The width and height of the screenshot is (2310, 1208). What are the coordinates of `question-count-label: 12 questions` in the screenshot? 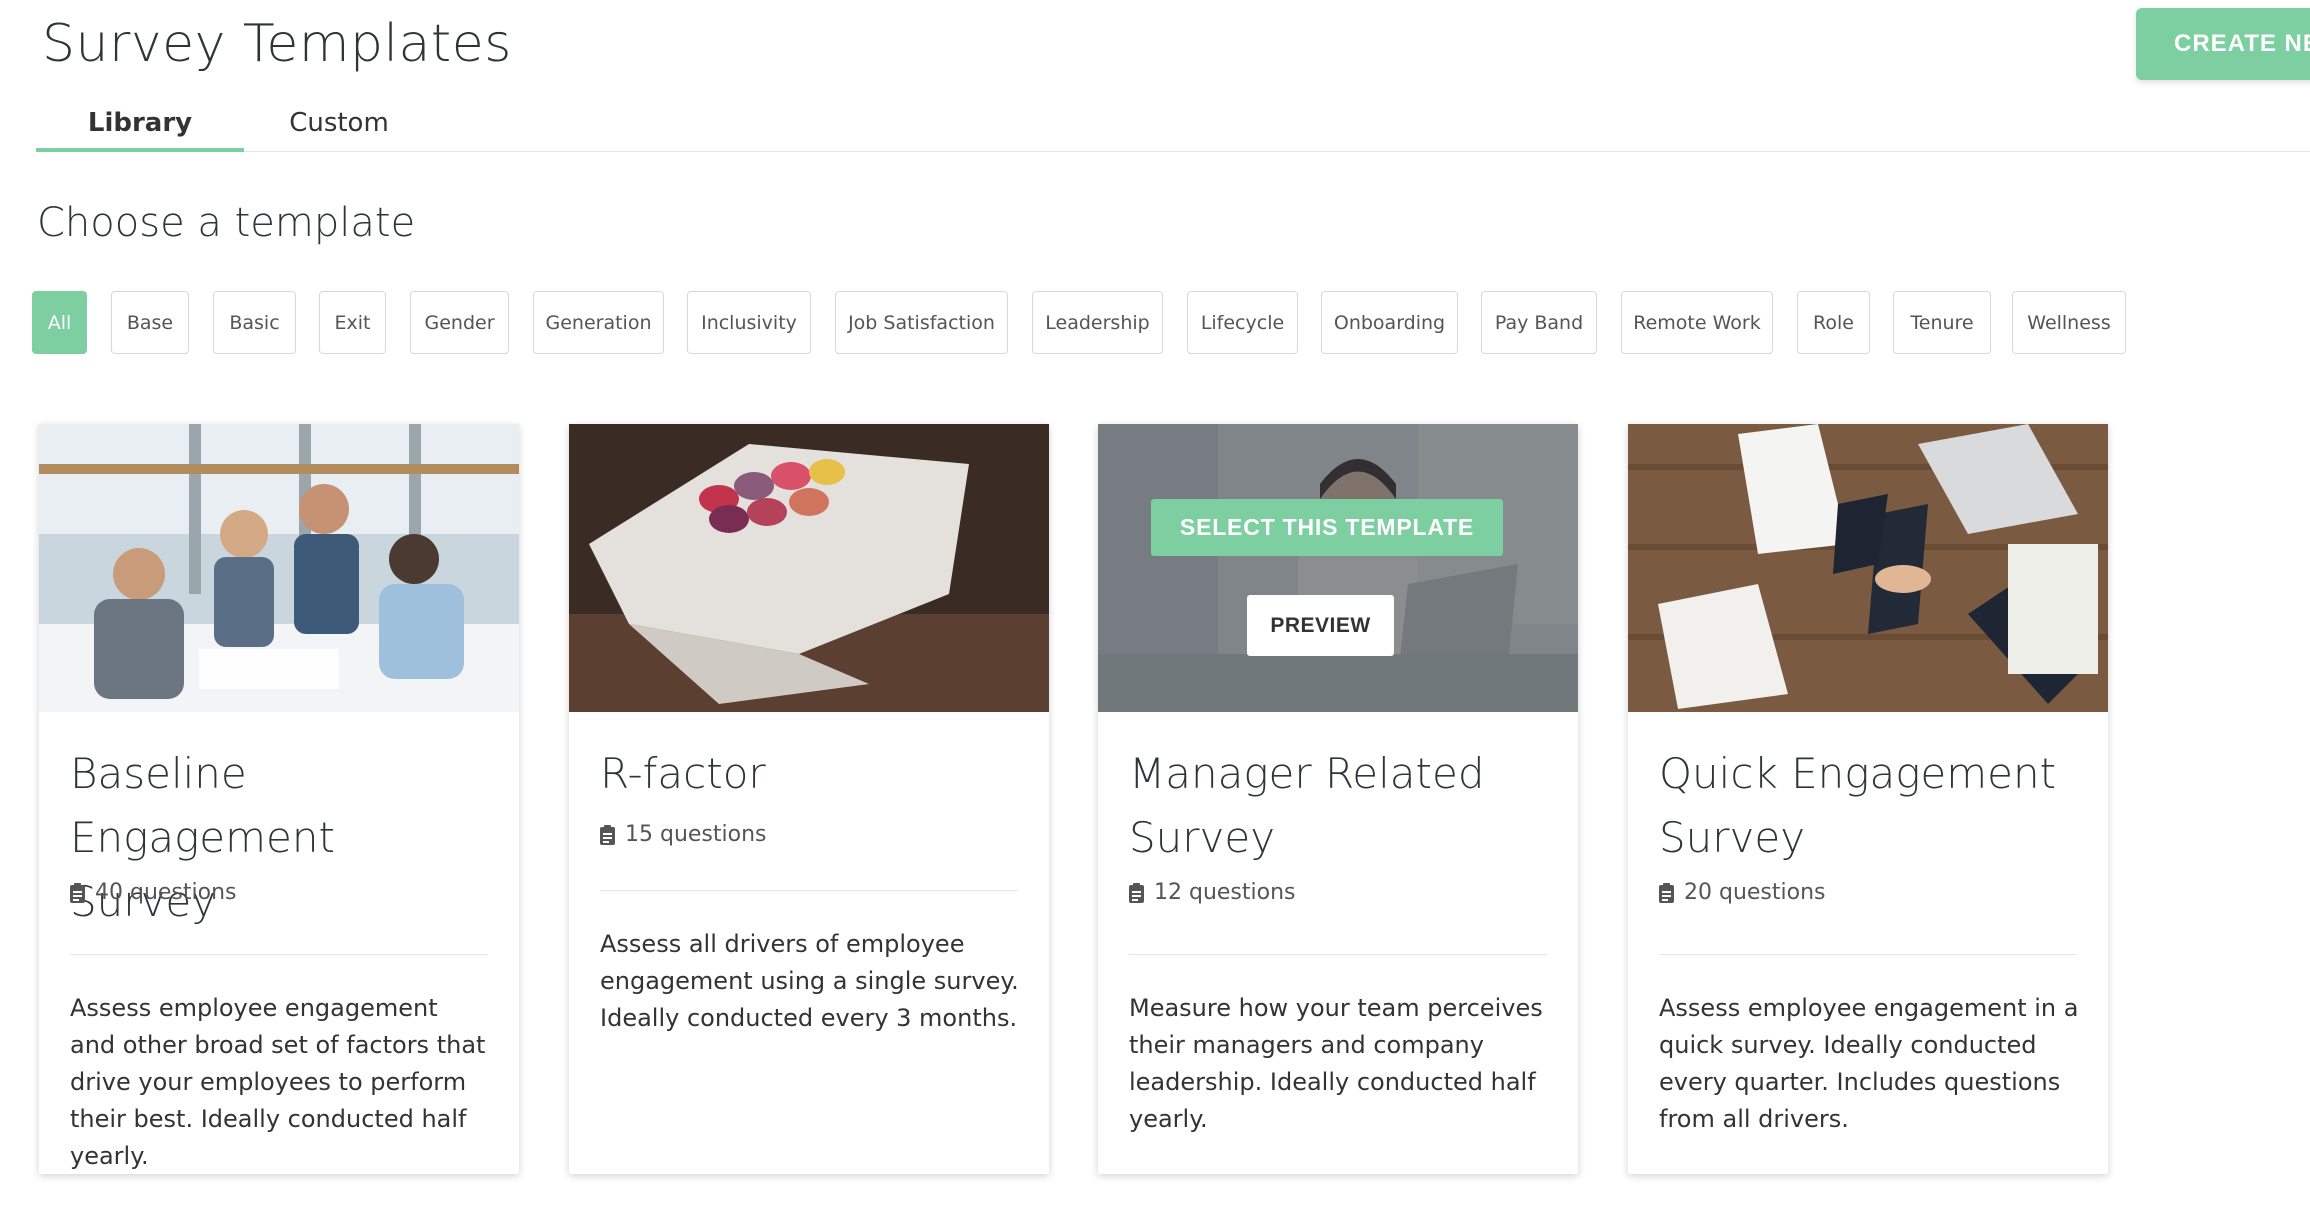 It's located at (1225, 892).